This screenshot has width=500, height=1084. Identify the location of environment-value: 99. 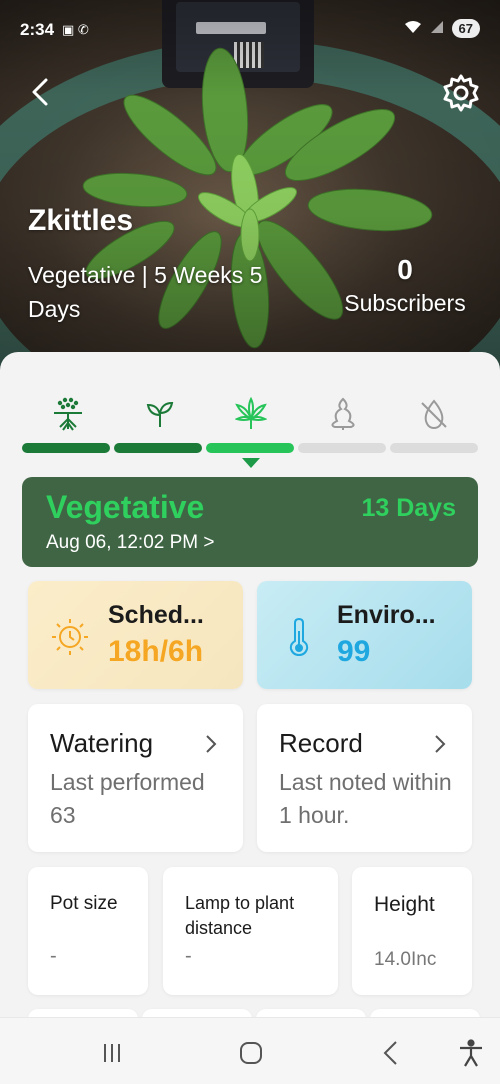
(354, 651).